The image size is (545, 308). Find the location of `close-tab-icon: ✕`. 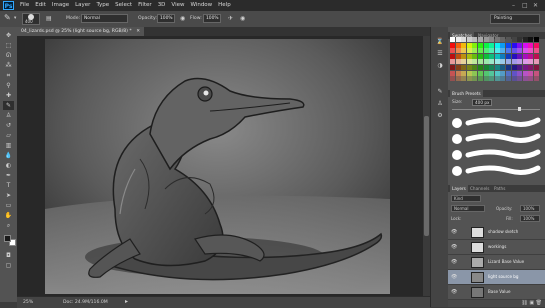

close-tab-icon: ✕ is located at coordinates (138, 31).